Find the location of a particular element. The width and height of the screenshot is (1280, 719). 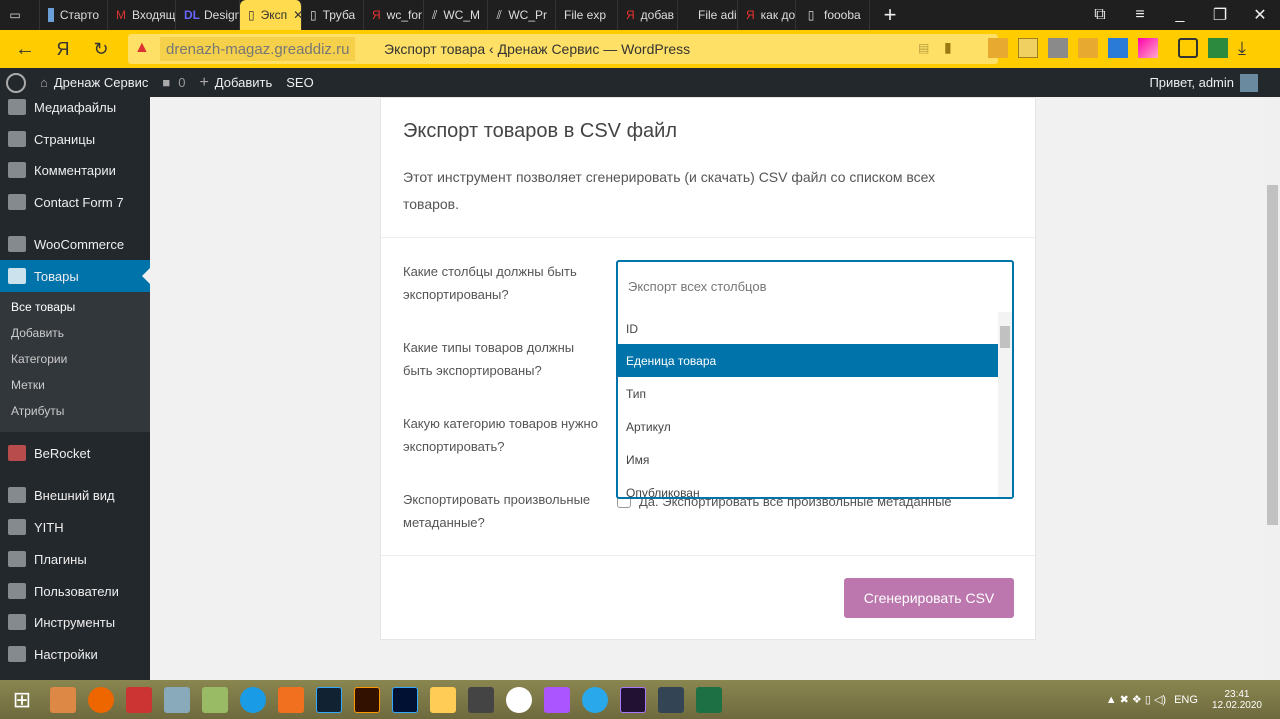

new-tab-button: + is located at coordinates (890, 15).